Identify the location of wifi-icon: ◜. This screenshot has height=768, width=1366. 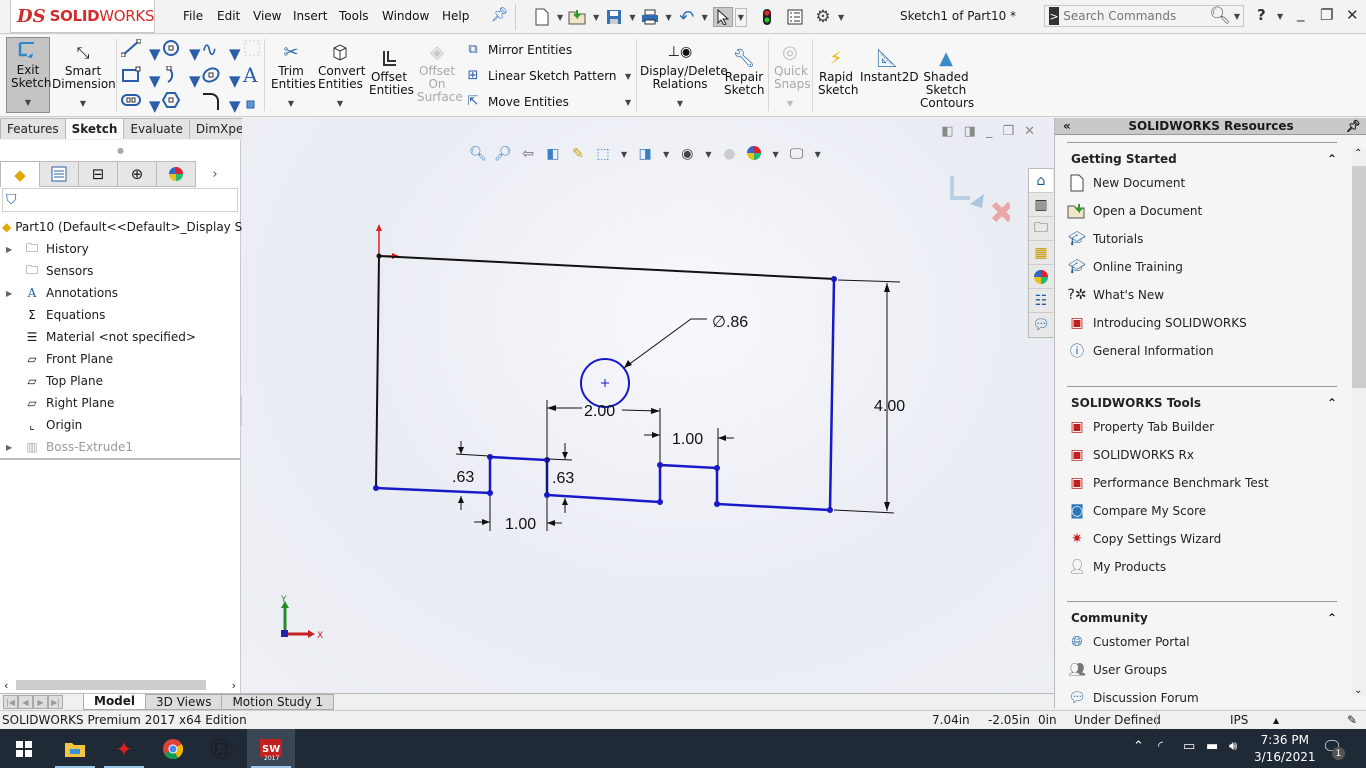
(1160, 746).